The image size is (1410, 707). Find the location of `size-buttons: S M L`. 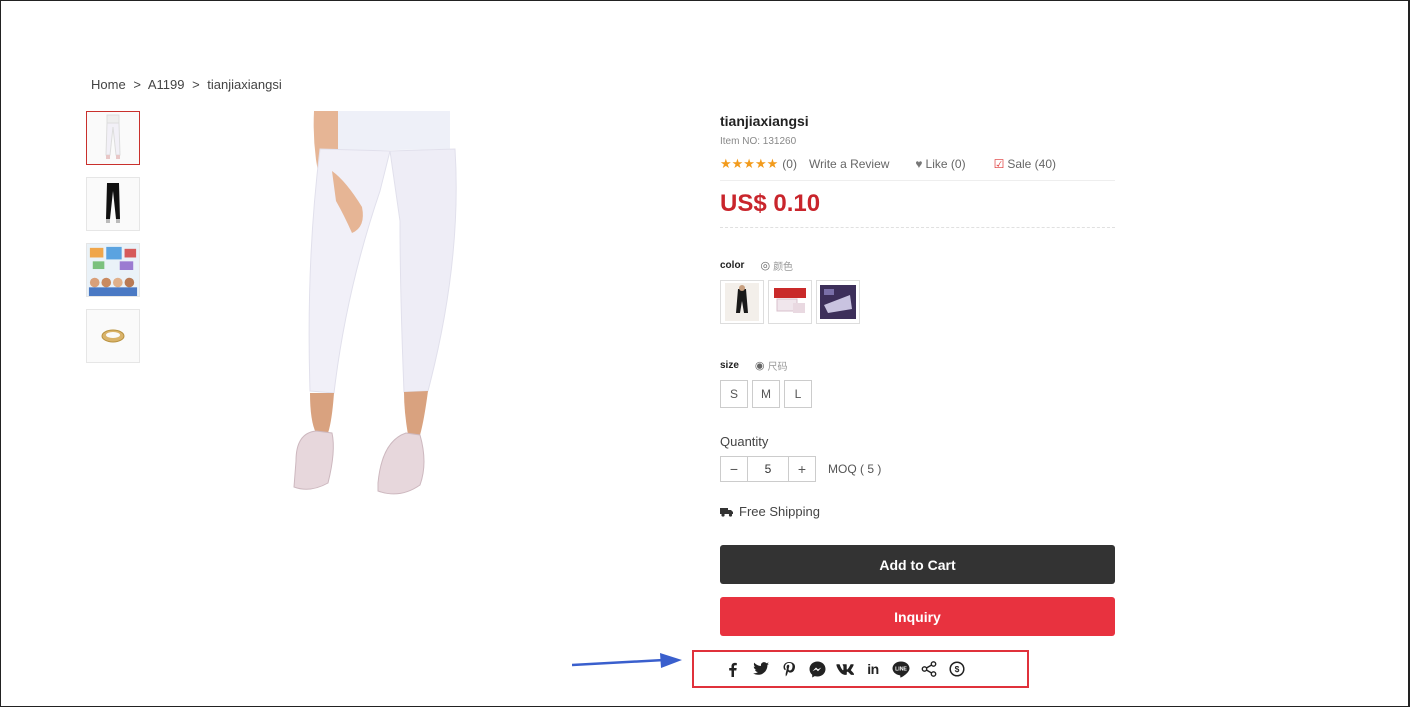

size-buttons: S M L is located at coordinates (917, 394).